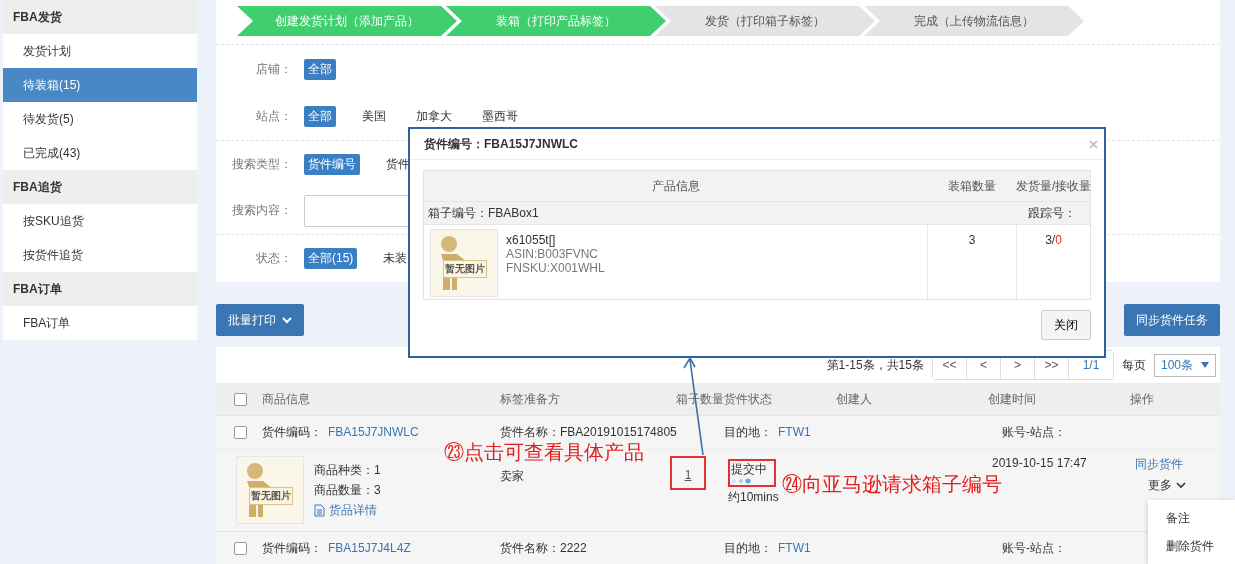 The height and width of the screenshot is (564, 1235). Describe the element at coordinates (347, 490) in the screenshot. I see `product-quantity: 商品数量：3` at that location.